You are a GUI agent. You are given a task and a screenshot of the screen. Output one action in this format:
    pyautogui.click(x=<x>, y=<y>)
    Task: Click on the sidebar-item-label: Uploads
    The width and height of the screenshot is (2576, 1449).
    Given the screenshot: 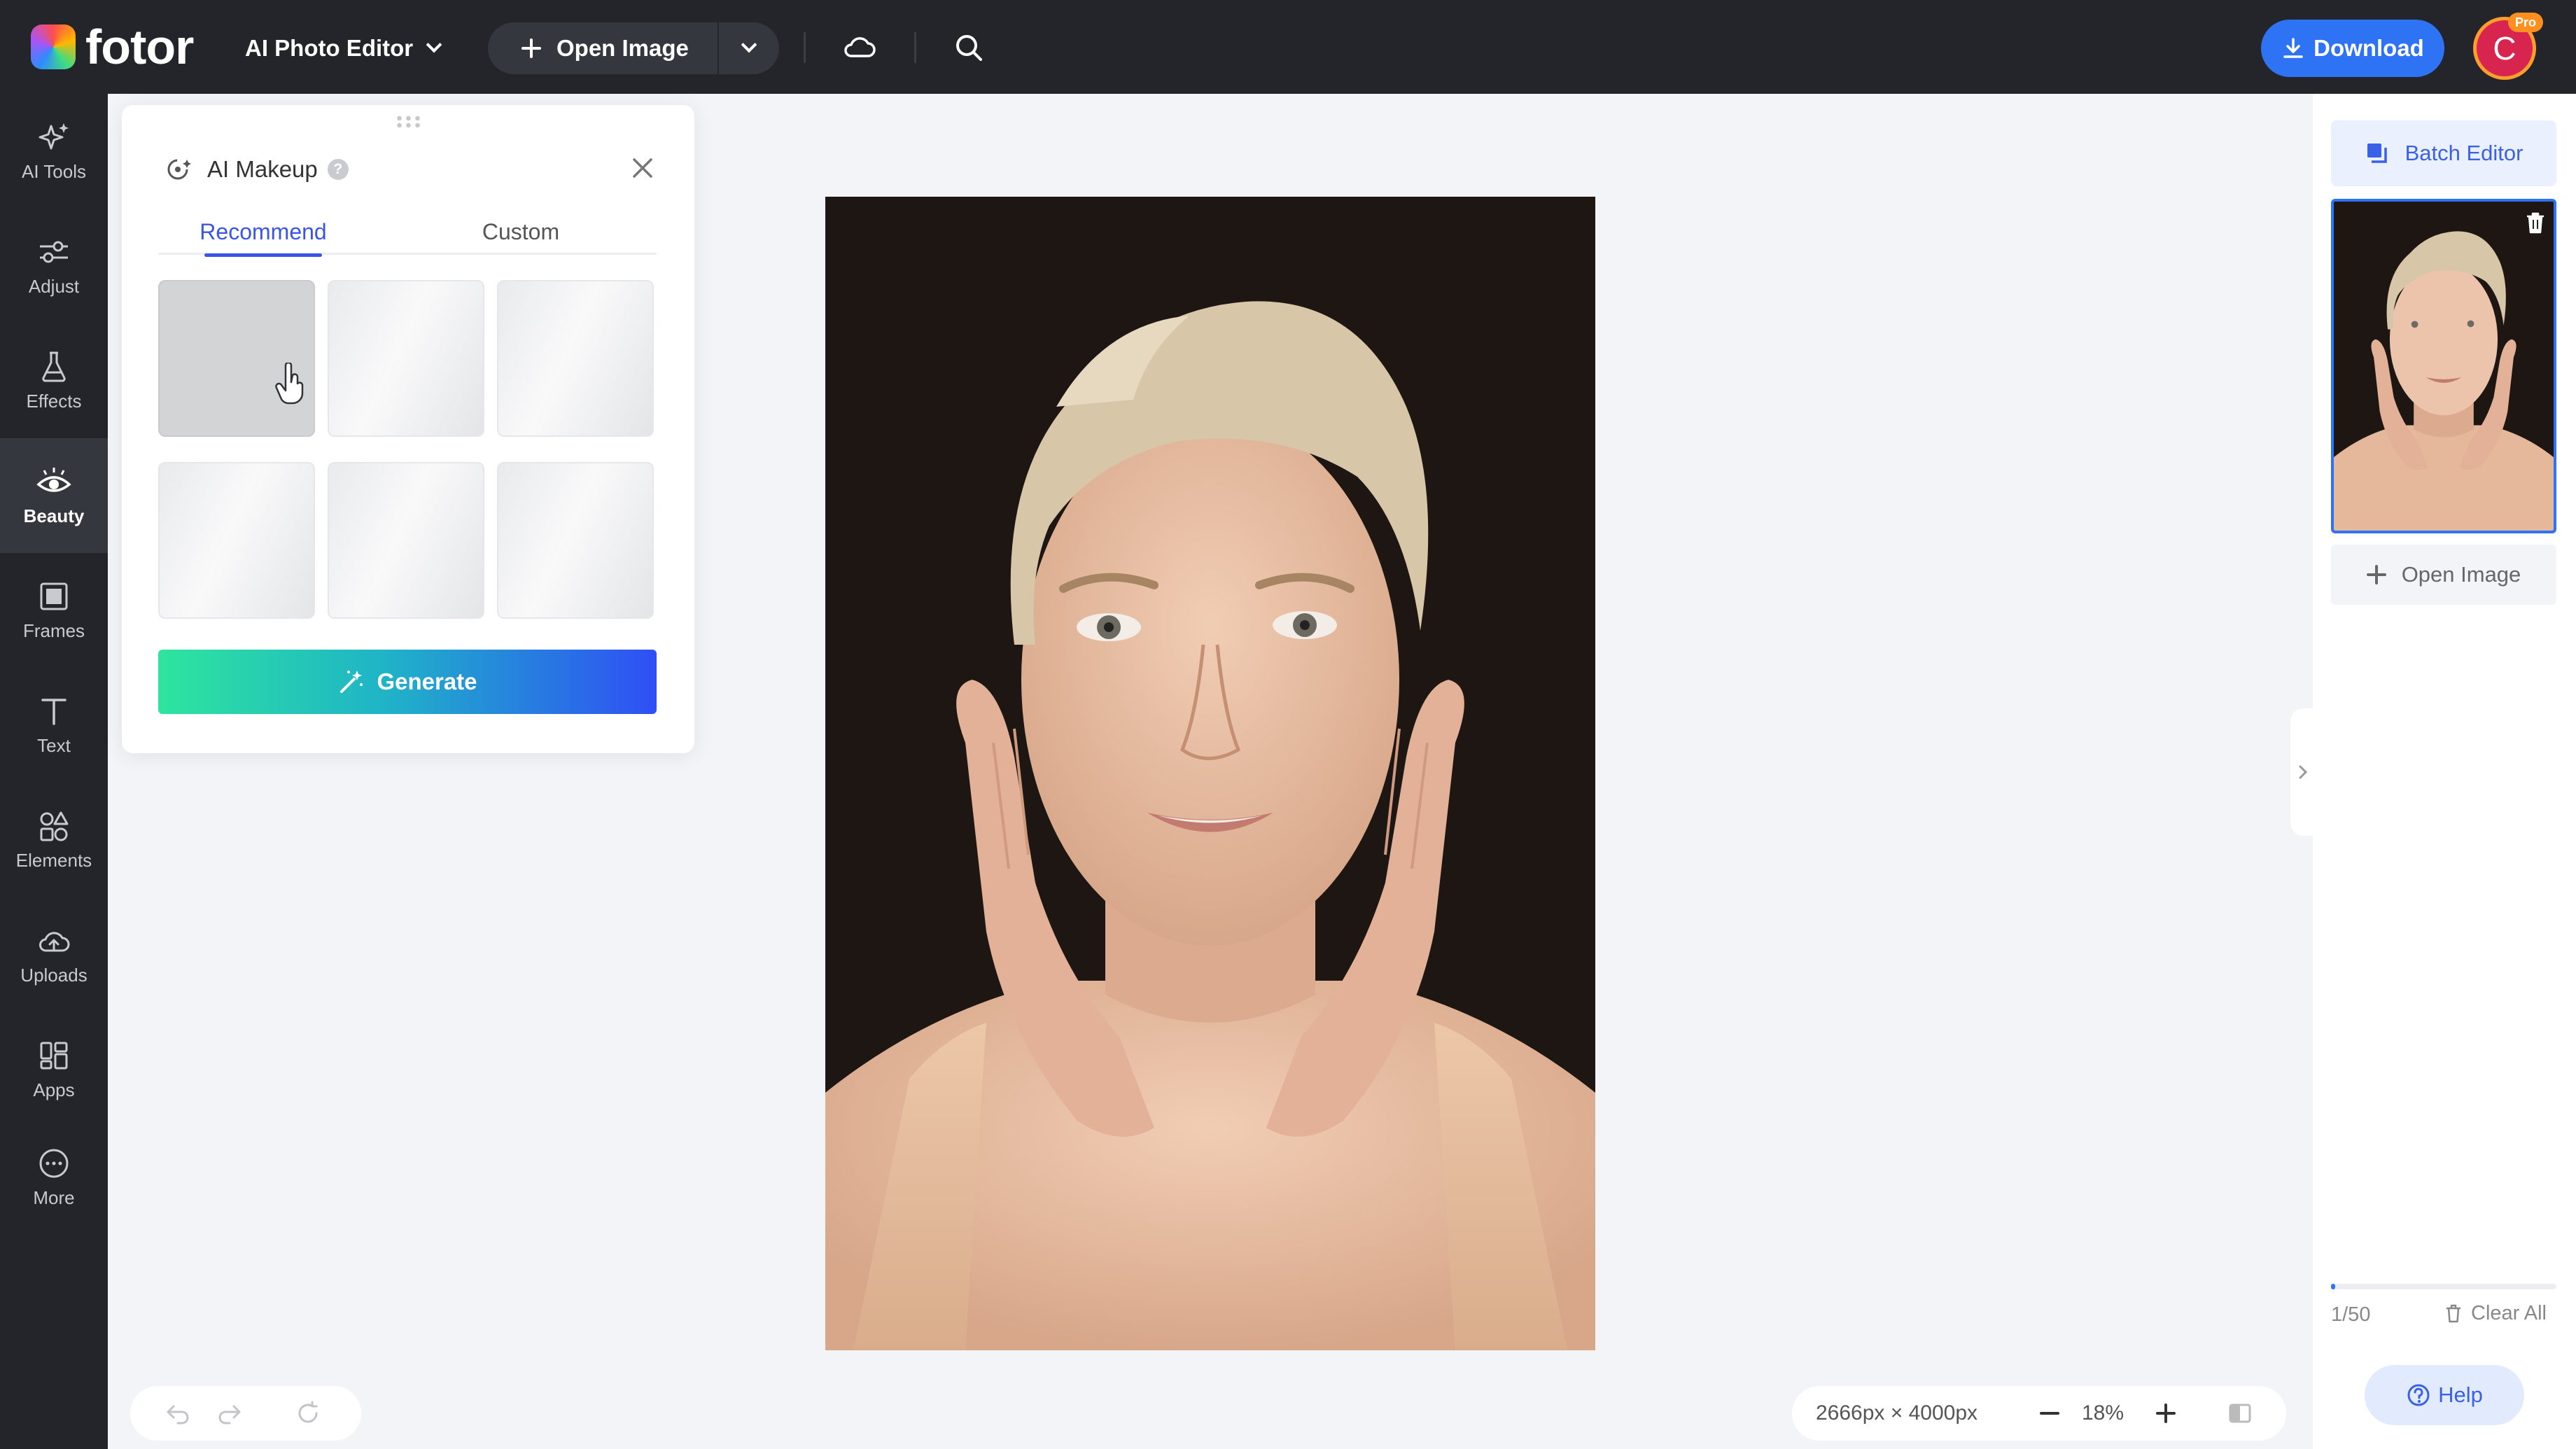 What is the action you would take?
    pyautogui.click(x=54, y=975)
    